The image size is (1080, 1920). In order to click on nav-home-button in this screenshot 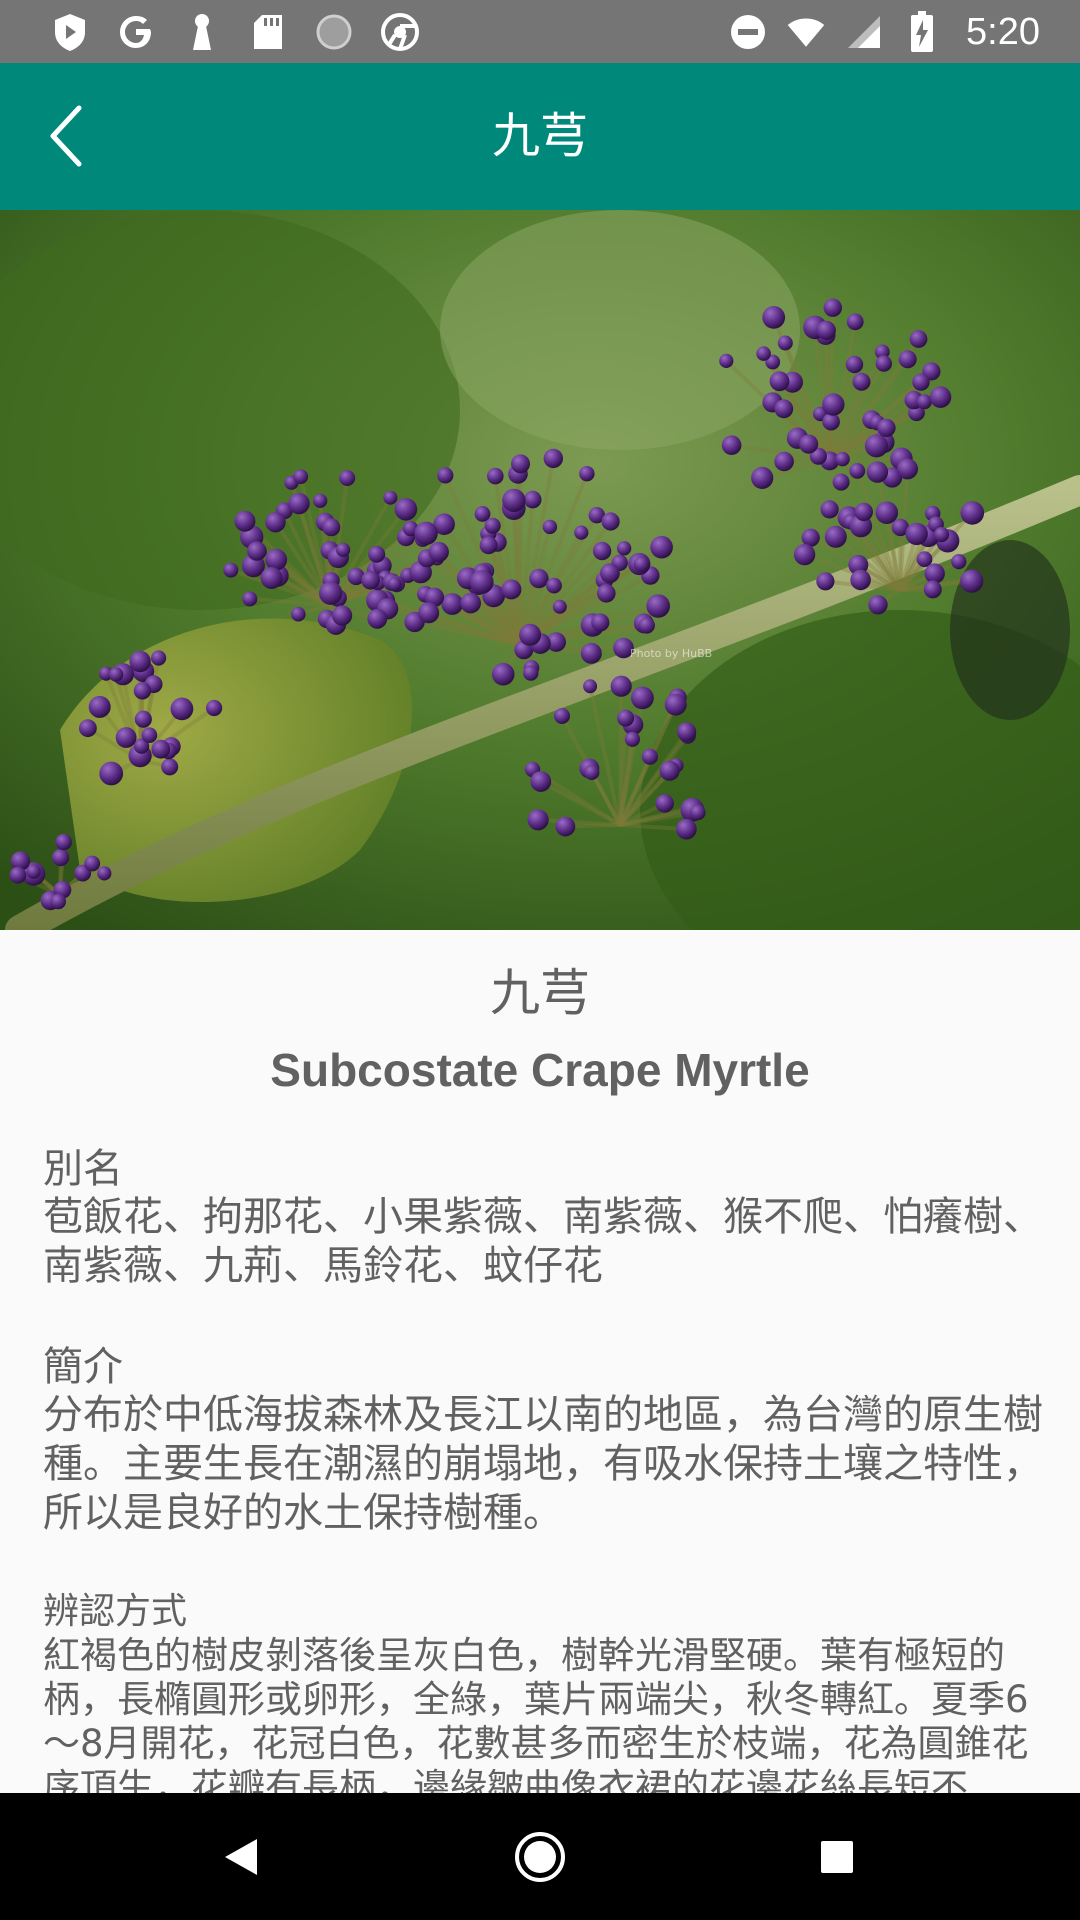, I will do `click(540, 1857)`.